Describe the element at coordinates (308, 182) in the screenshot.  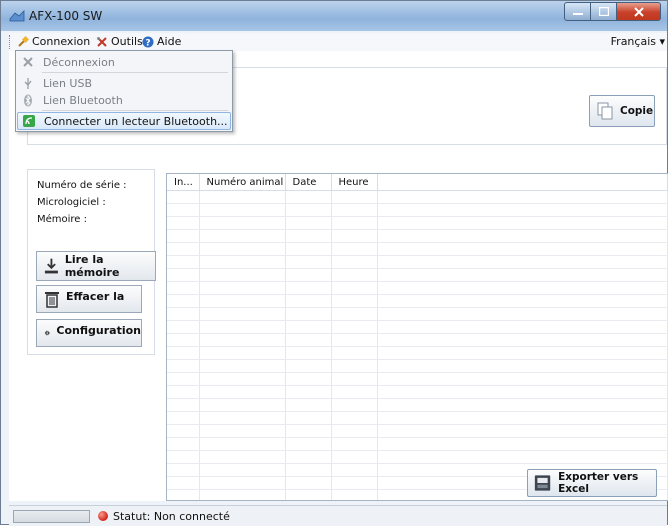
I see `column-header-date: Date` at that location.